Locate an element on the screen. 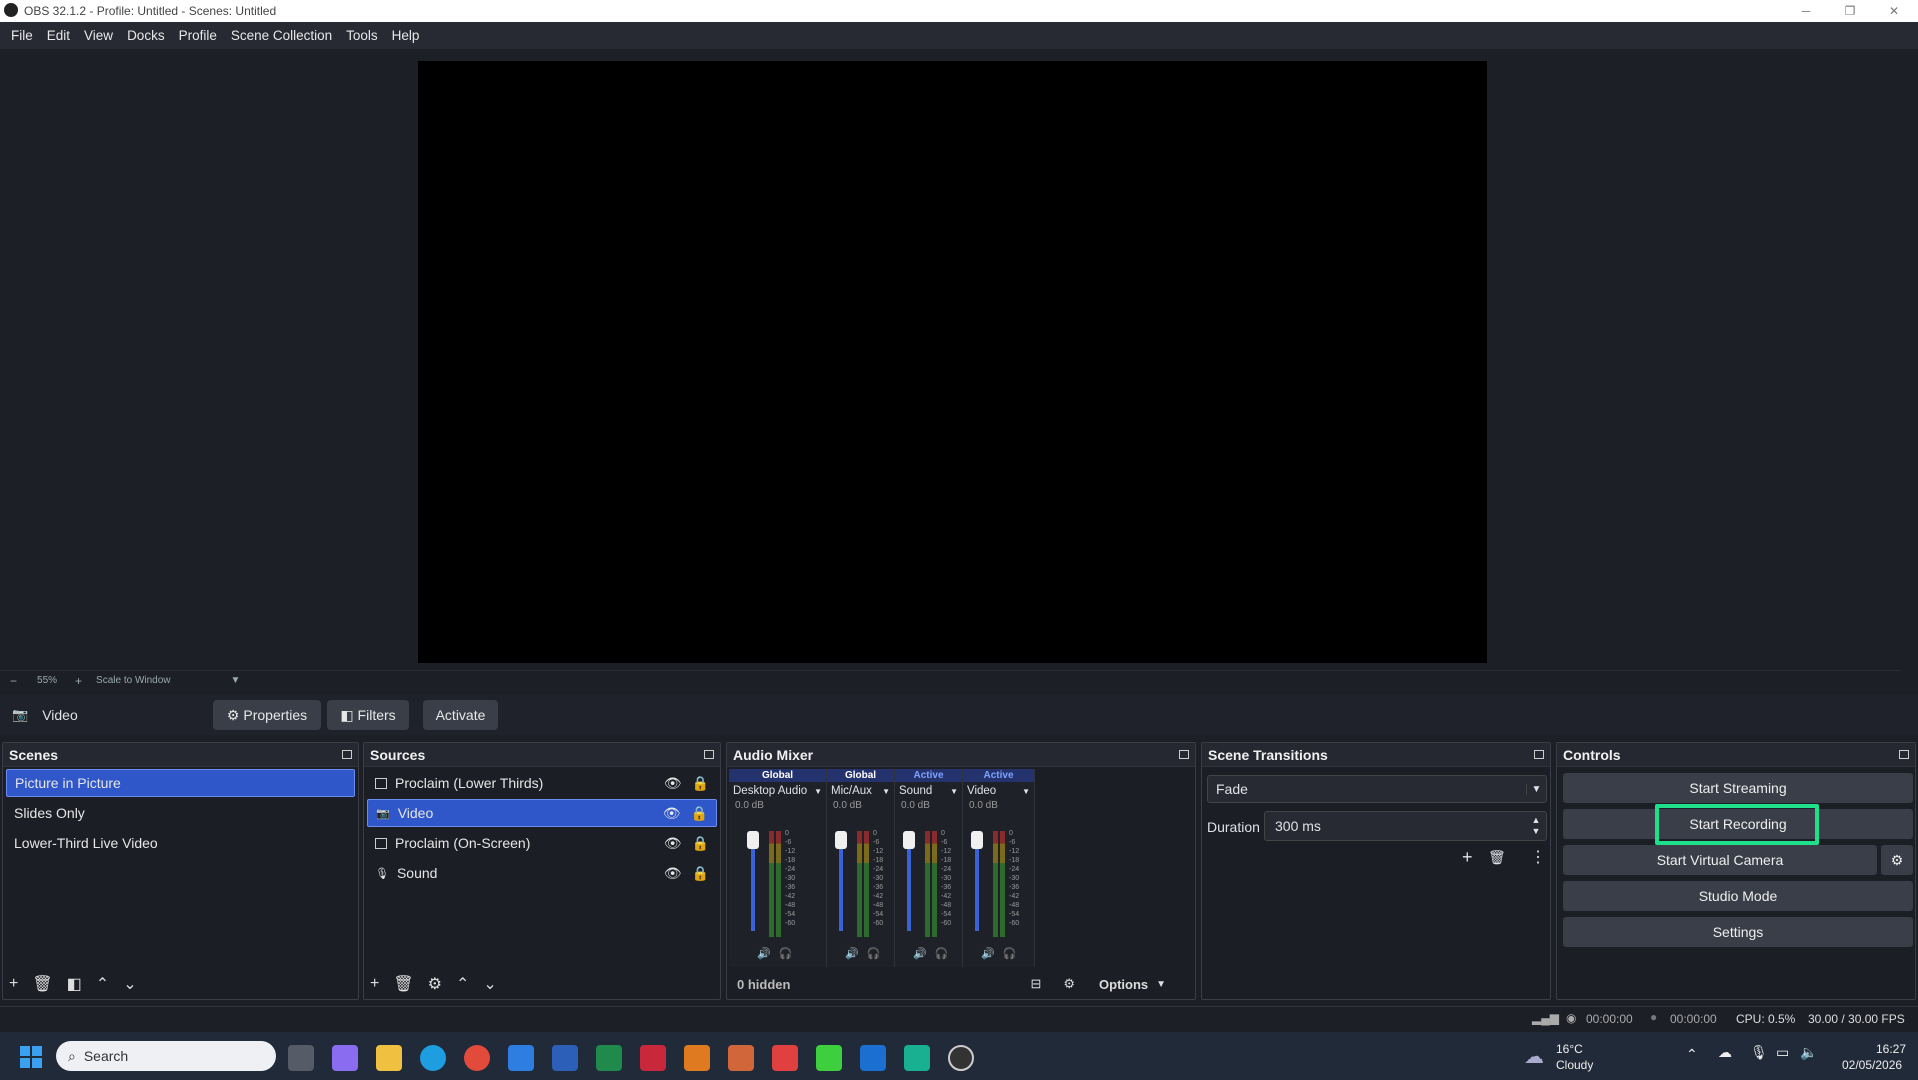 This screenshot has width=1918, height=1080. filters-button: ◧ Filters is located at coordinates (368, 715).